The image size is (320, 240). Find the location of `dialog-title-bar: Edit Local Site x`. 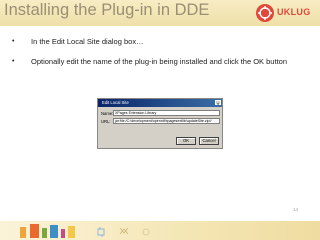

dialog-title-bar: Edit Local Site x is located at coordinates (160, 103).